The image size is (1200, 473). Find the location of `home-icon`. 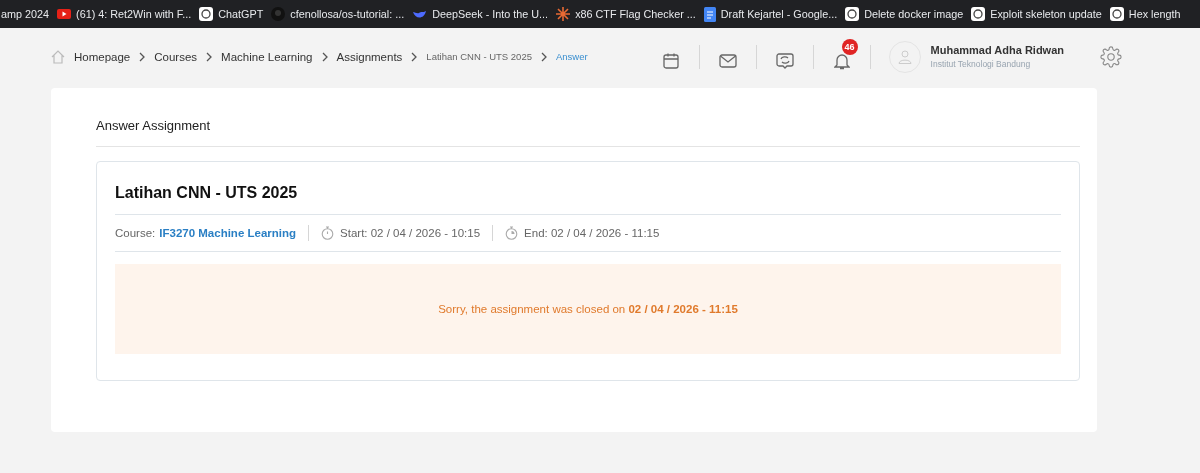

home-icon is located at coordinates (58, 56).